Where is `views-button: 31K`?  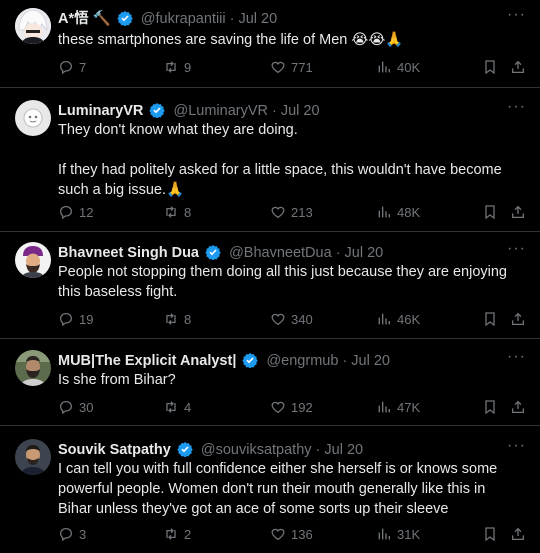
views-button: 31K is located at coordinates (398, 534).